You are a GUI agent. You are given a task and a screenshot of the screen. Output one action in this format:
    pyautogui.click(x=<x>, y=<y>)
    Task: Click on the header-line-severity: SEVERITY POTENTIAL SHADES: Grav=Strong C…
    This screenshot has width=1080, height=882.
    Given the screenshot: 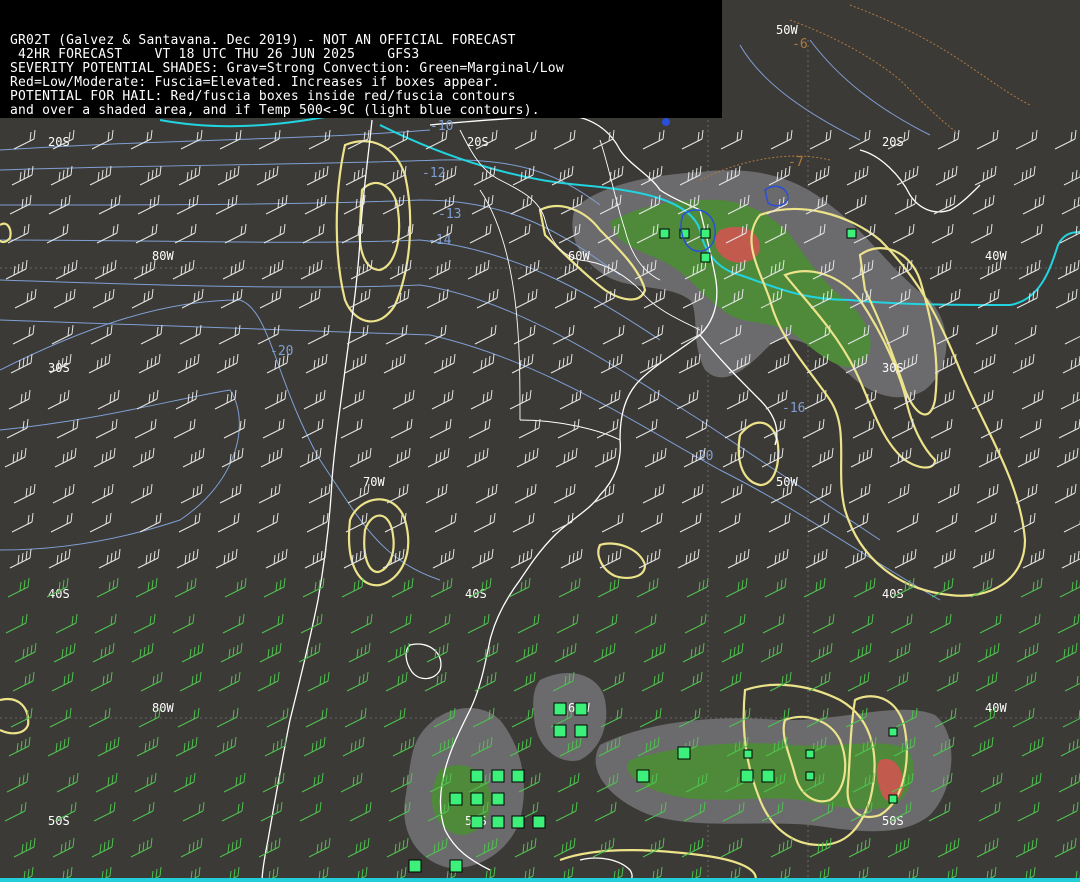 What is the action you would take?
    pyautogui.click(x=287, y=68)
    